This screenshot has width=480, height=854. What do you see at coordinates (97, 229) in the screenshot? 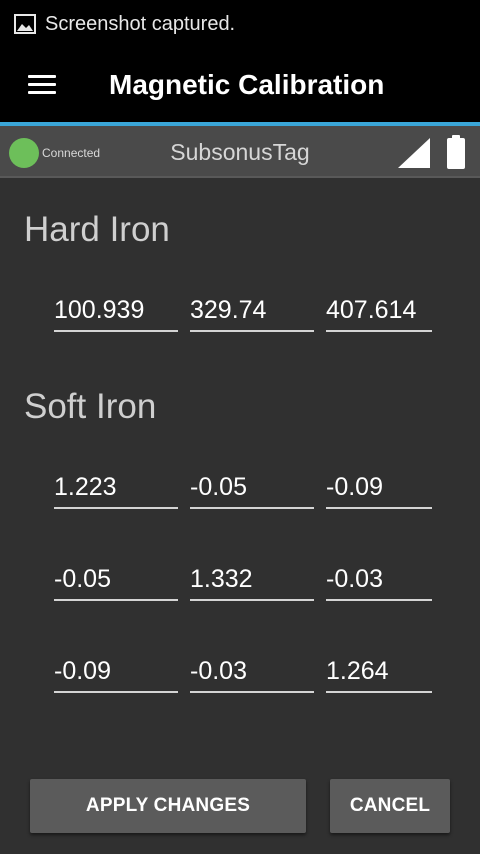
I see `hard-iron-title: Hard Iron` at bounding box center [97, 229].